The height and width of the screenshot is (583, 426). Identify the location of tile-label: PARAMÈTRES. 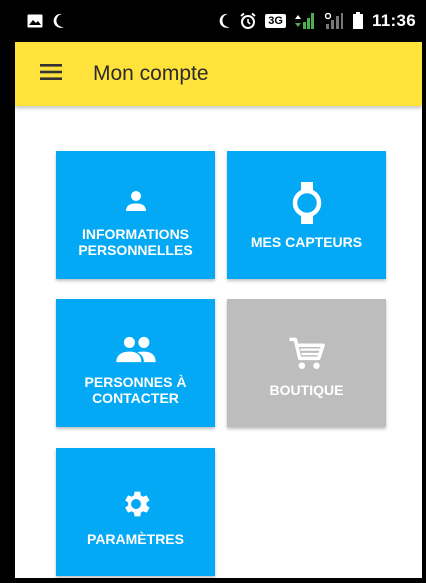
(135, 539).